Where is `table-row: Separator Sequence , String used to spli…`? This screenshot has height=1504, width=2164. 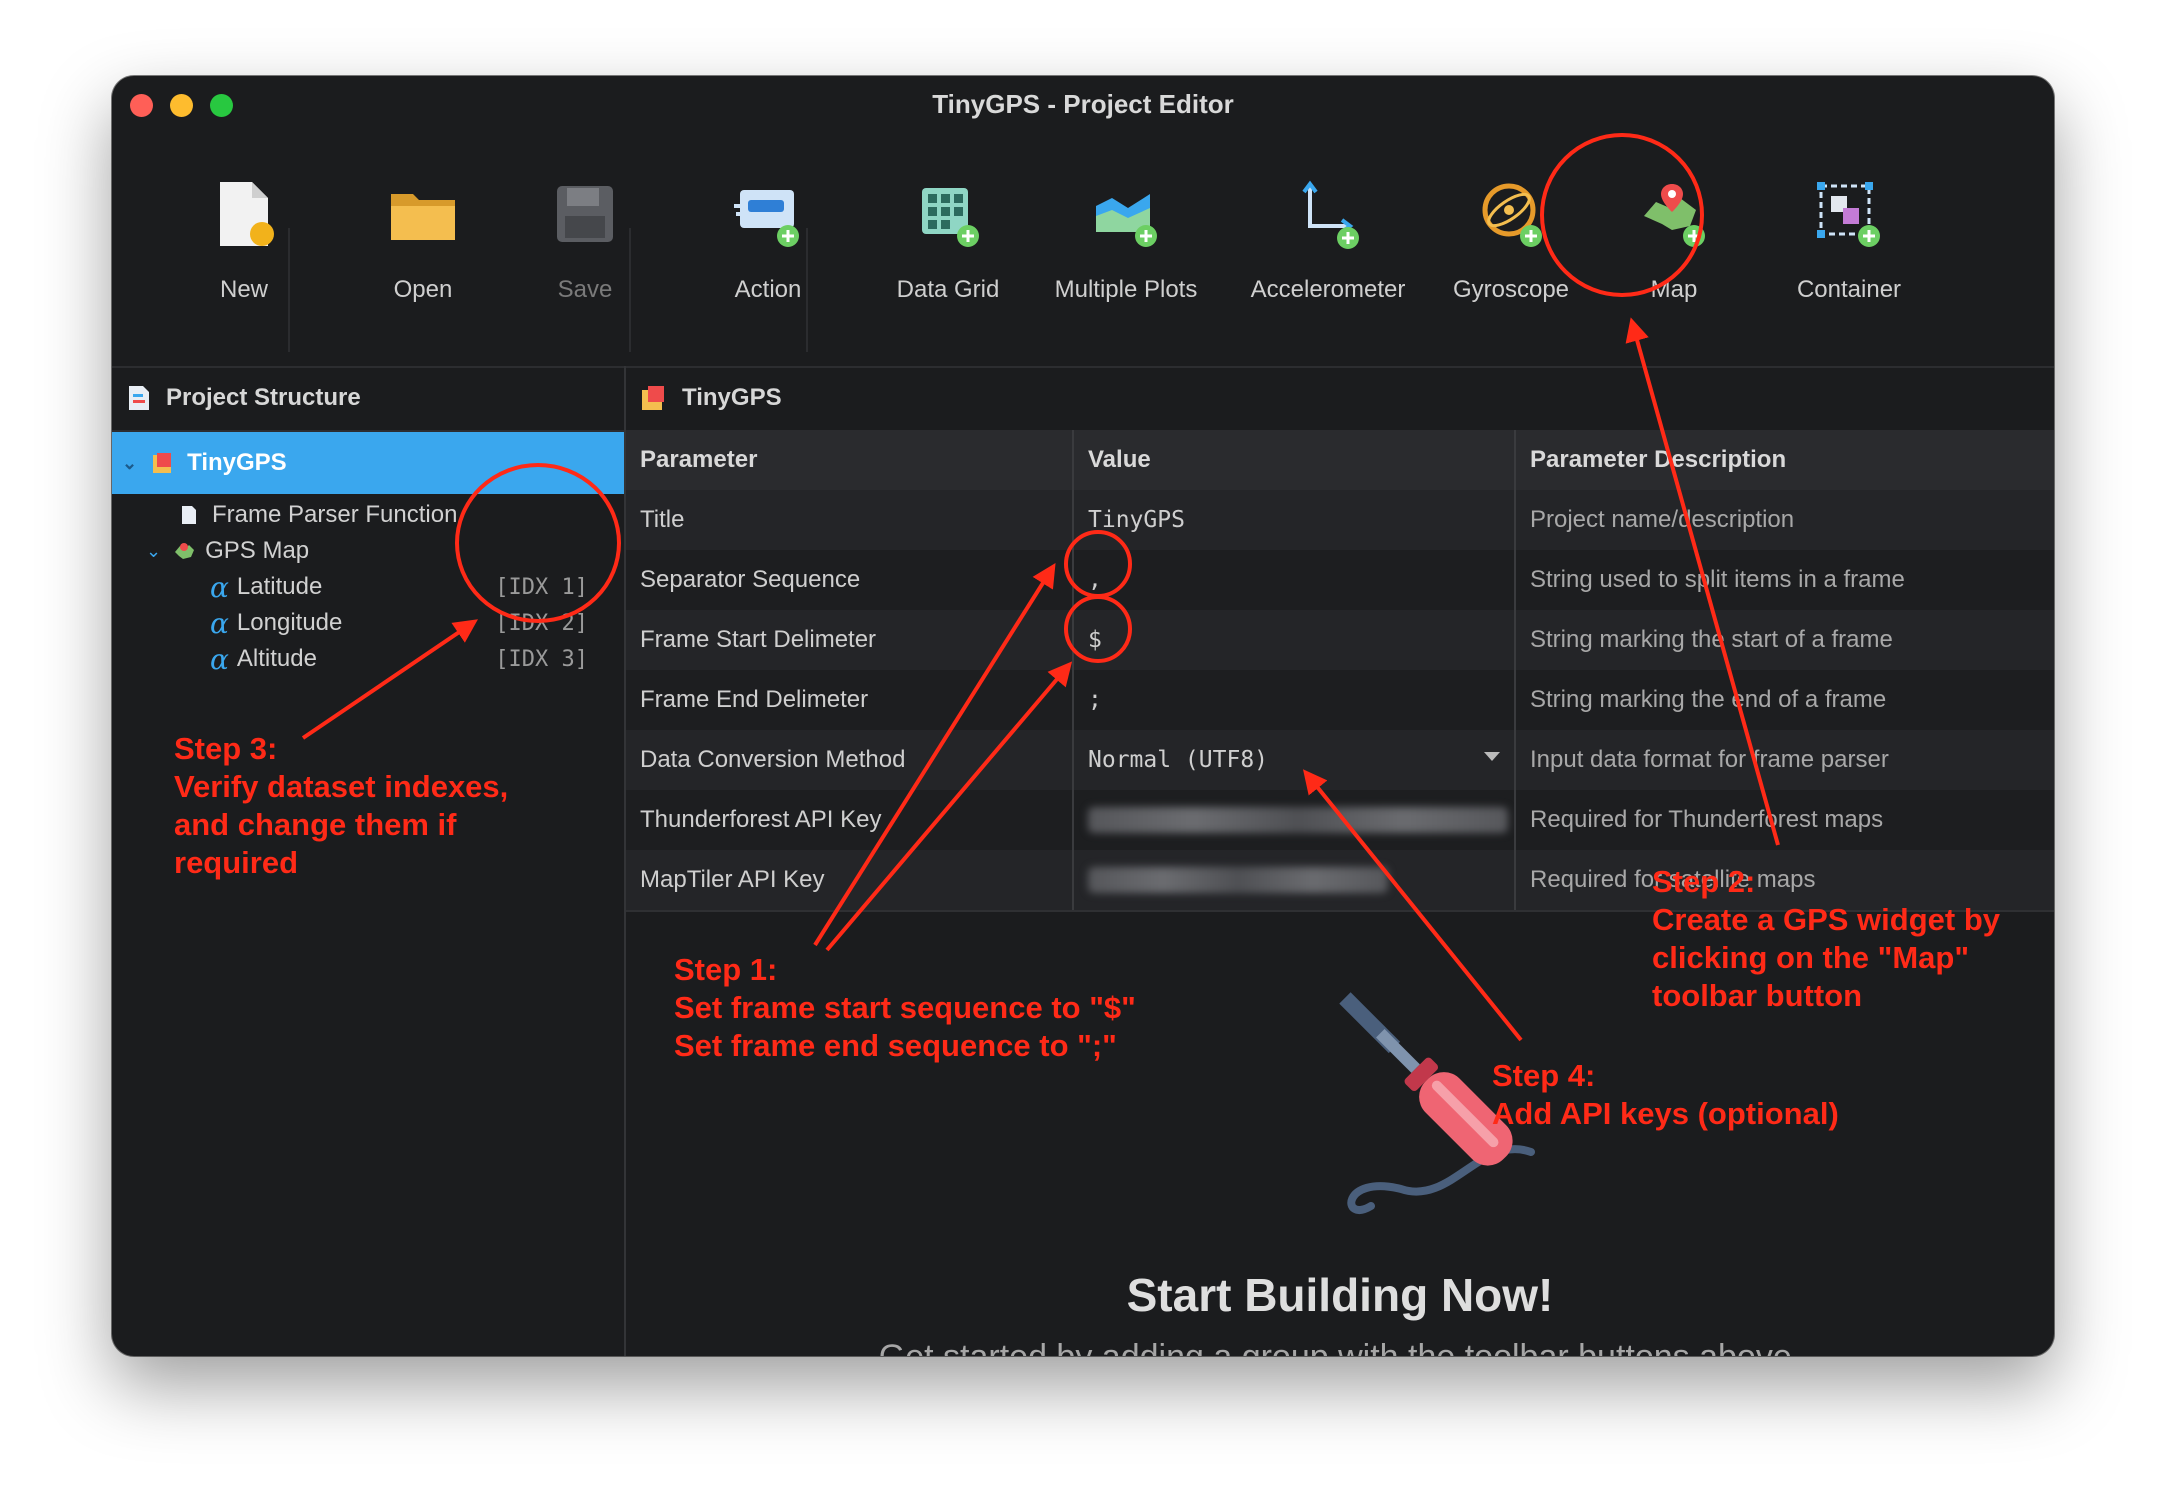
table-row: Separator Sequence , String used to spli… is located at coordinates (1340, 581).